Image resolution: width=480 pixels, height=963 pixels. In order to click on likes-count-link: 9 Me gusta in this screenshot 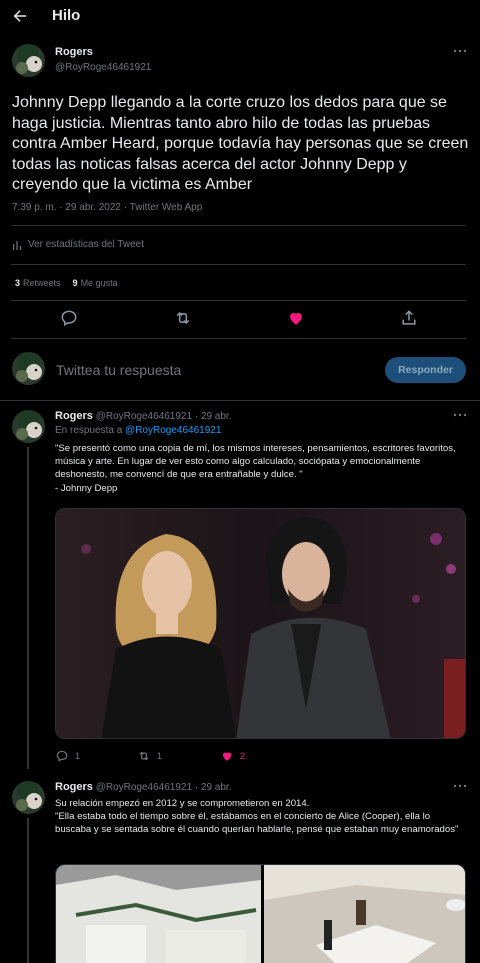, I will do `click(95, 283)`.